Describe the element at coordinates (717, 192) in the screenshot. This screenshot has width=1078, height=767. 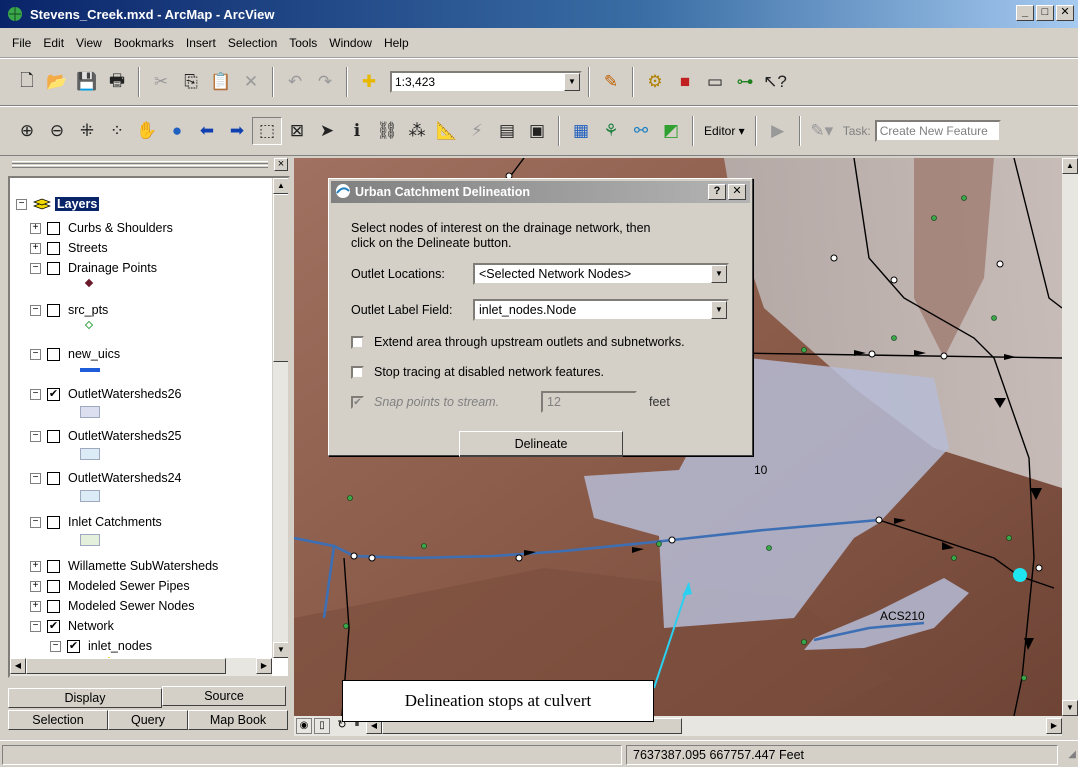
I see `dialog-help-button: ?` at that location.